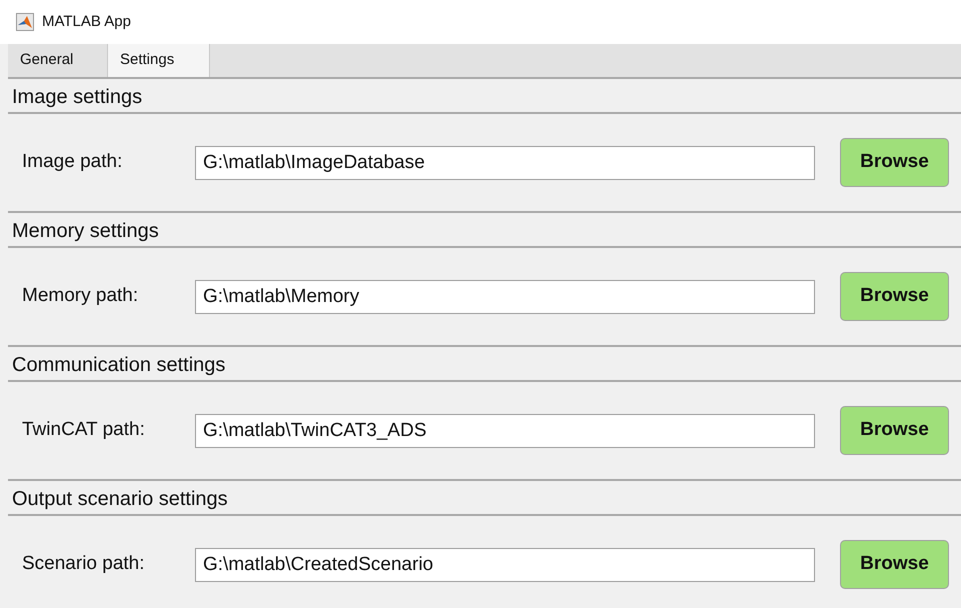  Describe the element at coordinates (159, 60) in the screenshot. I see `tab: Settings` at that location.